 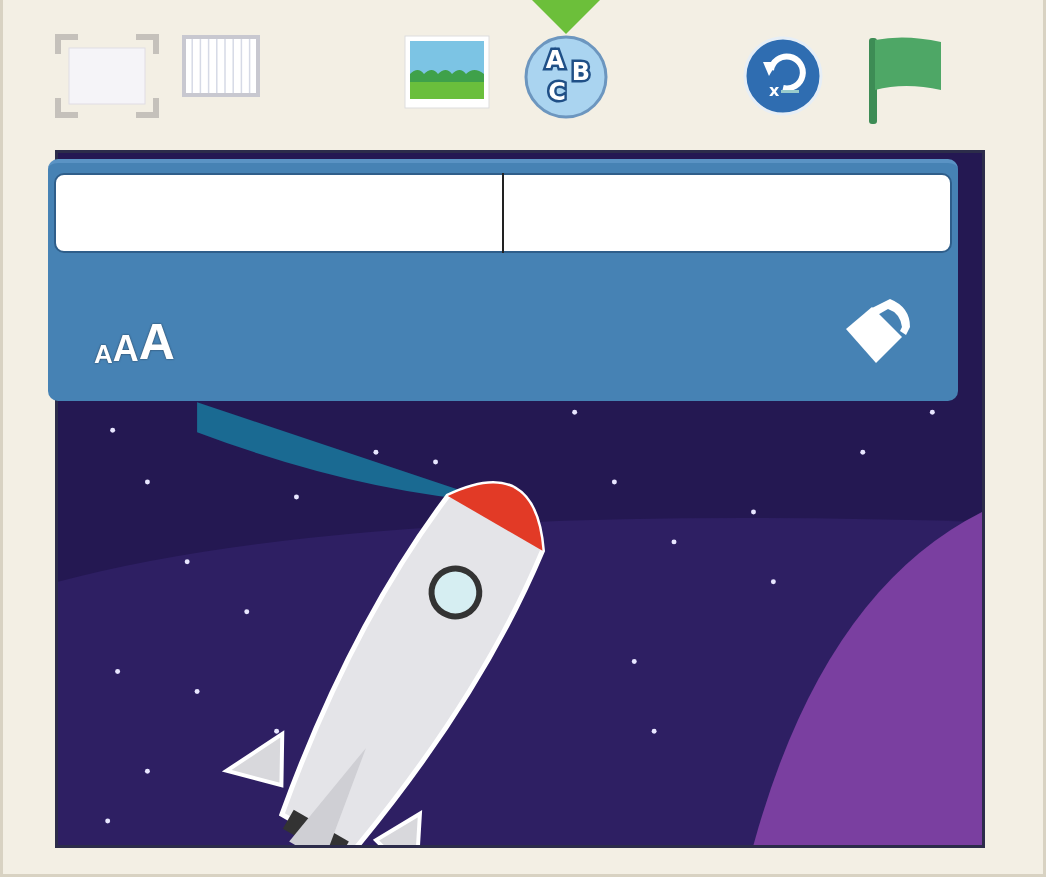 What do you see at coordinates (503, 213) in the screenshot?
I see `text-input-field` at bounding box center [503, 213].